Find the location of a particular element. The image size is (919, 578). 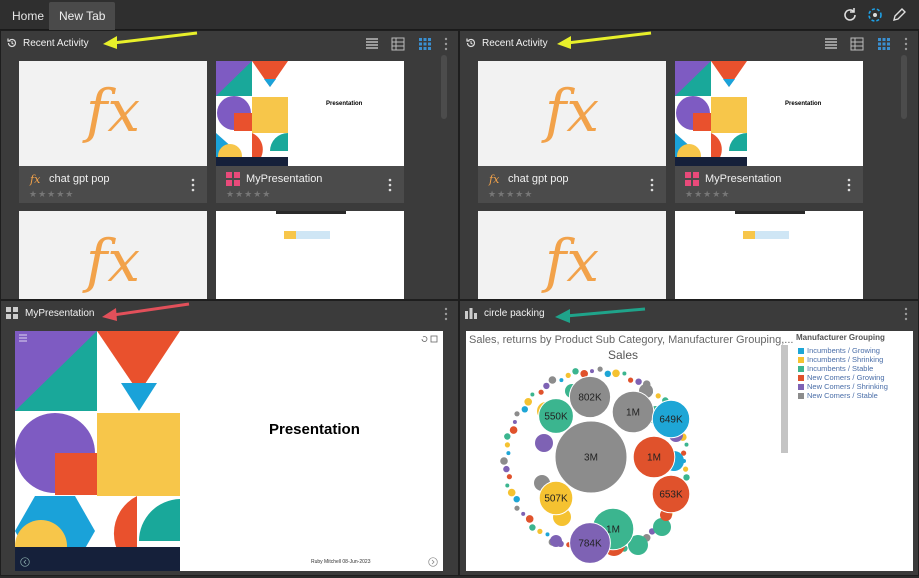

view-toggle-group is located at coordinates (394, 44).